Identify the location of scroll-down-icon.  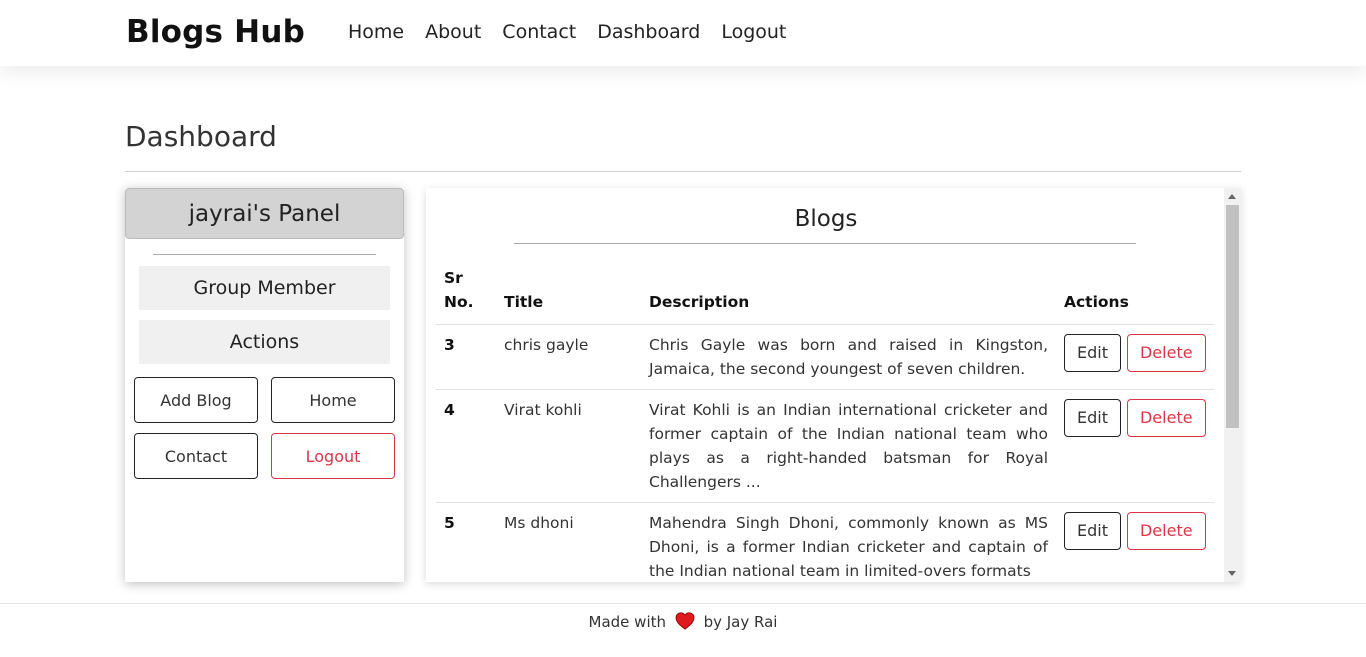
(1232, 573).